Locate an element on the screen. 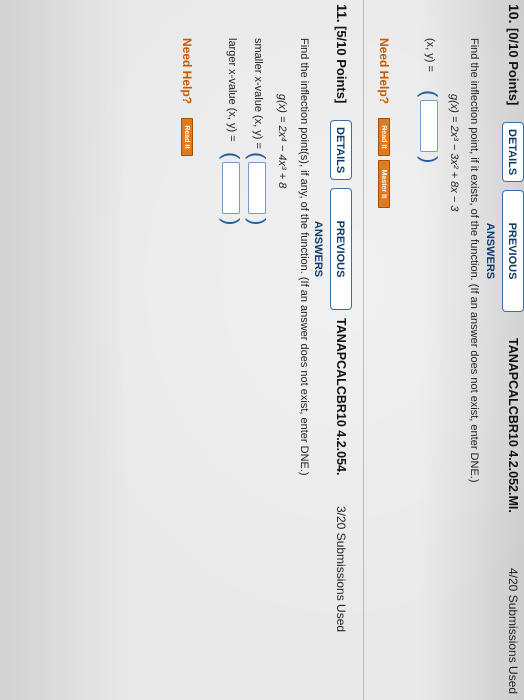 The height and width of the screenshot is (700, 524). q11-read-it-button: Read It is located at coordinates (187, 137).